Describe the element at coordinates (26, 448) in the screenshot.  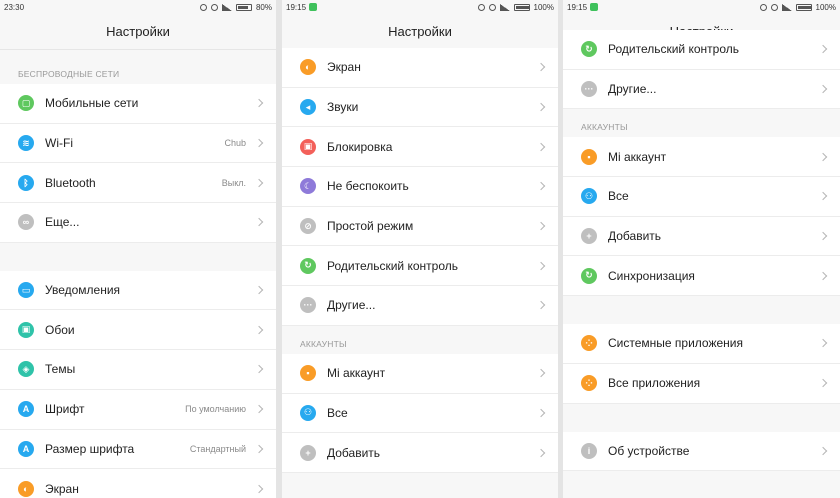
I see `font-size-icon: A` at that location.